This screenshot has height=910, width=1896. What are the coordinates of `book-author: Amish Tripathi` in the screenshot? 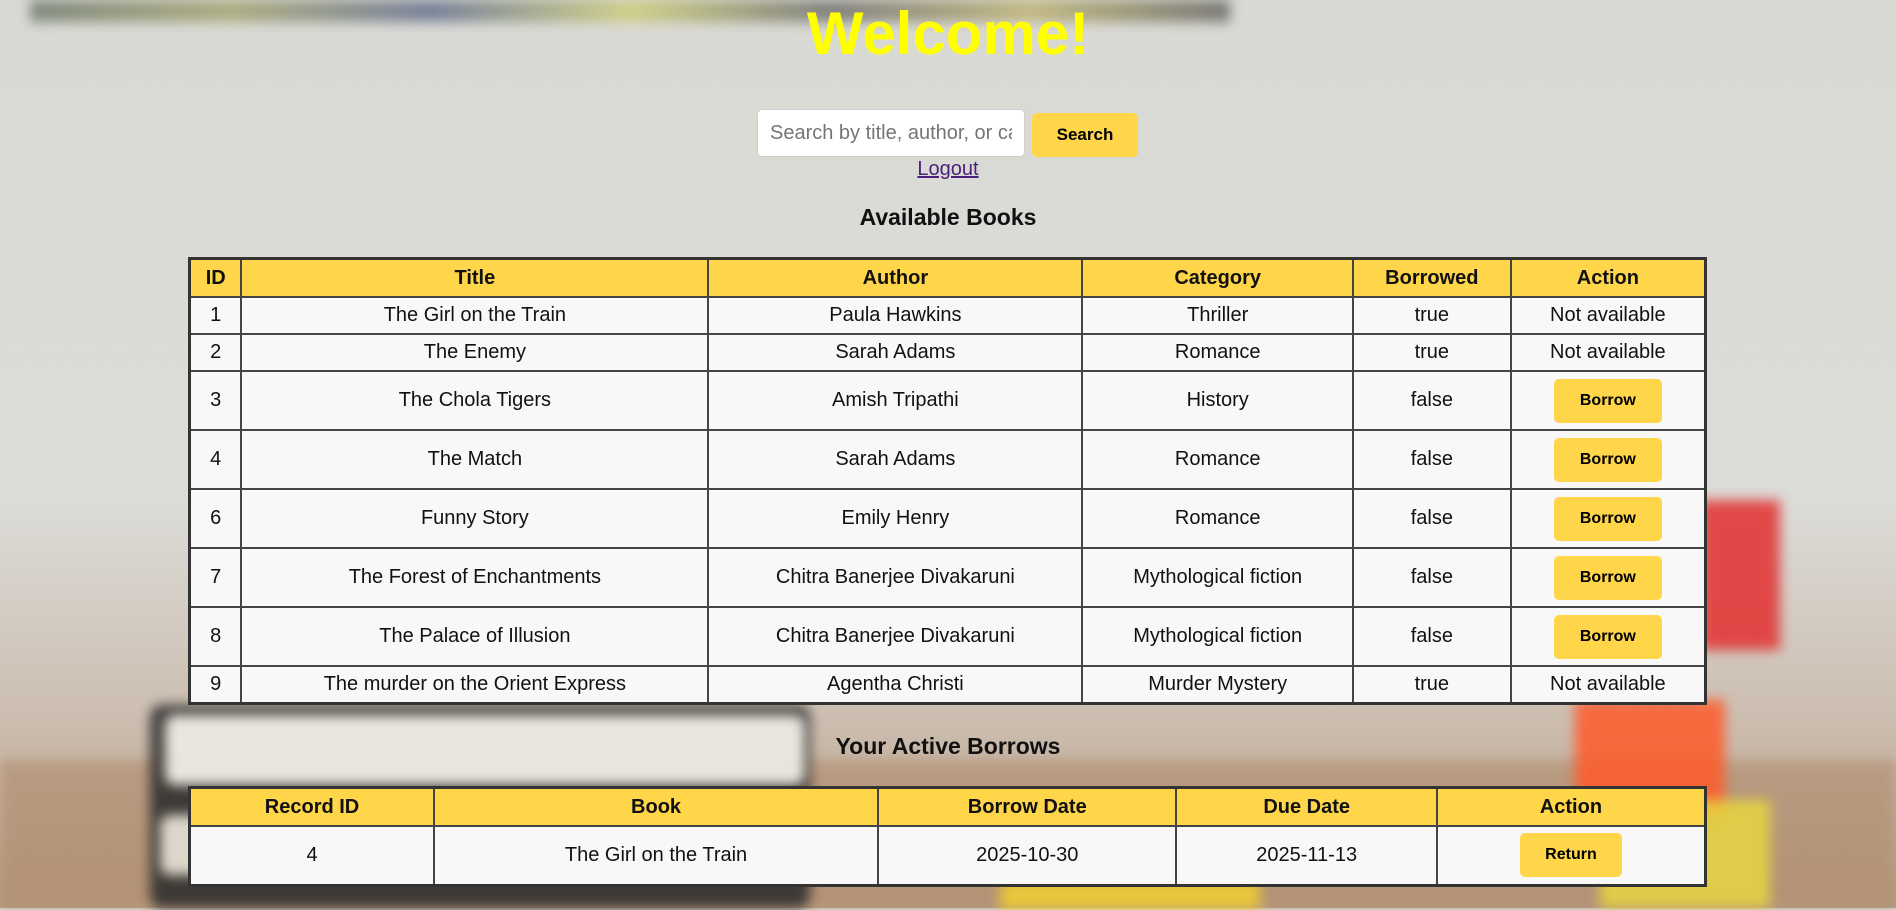 It's located at (895, 400).